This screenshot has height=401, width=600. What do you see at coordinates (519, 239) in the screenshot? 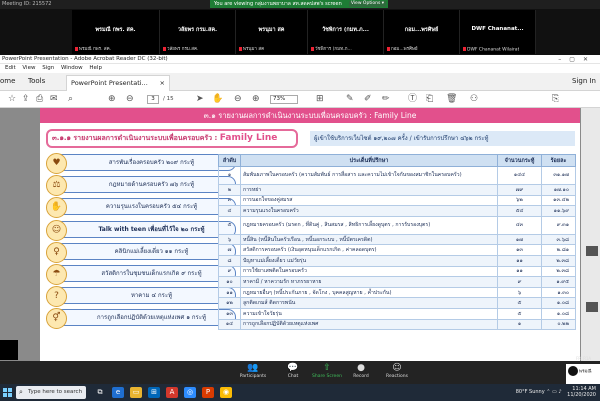
I see `cell-count: ๑๗` at bounding box center [519, 239].